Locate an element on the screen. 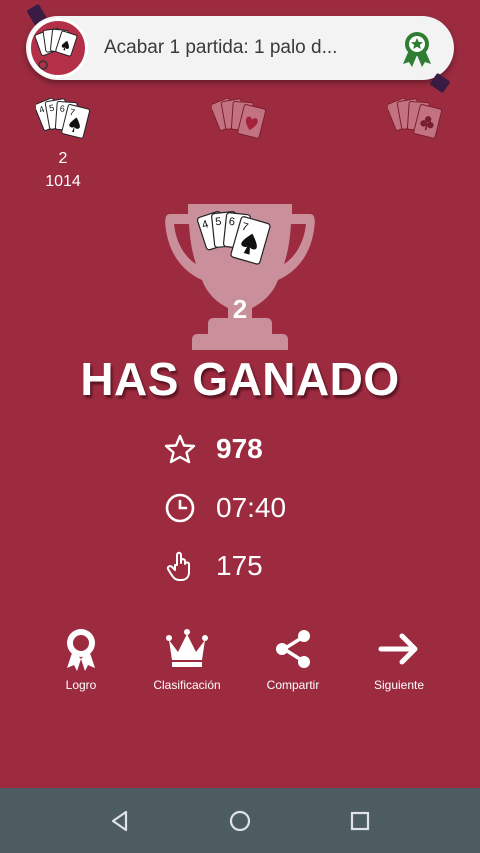 The height and width of the screenshot is (853, 480). time-value: 07:40 is located at coordinates (251, 507).